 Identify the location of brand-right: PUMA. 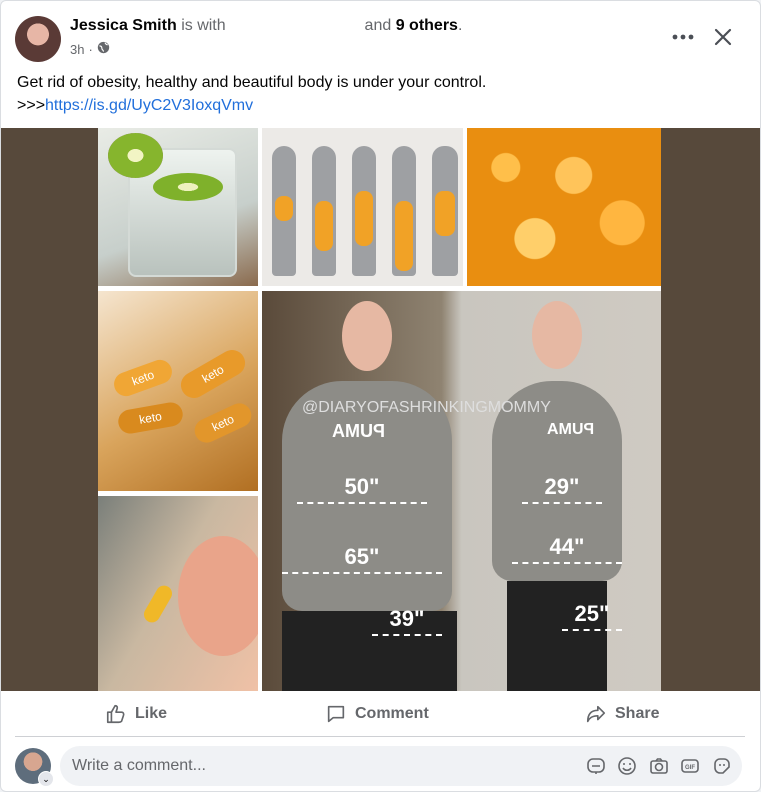
(571, 429).